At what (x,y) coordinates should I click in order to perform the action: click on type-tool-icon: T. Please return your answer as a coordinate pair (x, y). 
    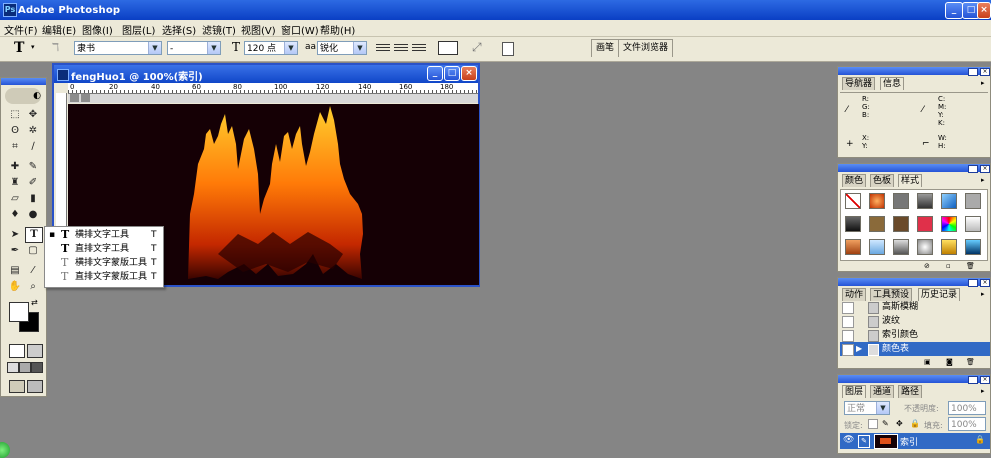
    Looking at the image, I should click on (34, 235).